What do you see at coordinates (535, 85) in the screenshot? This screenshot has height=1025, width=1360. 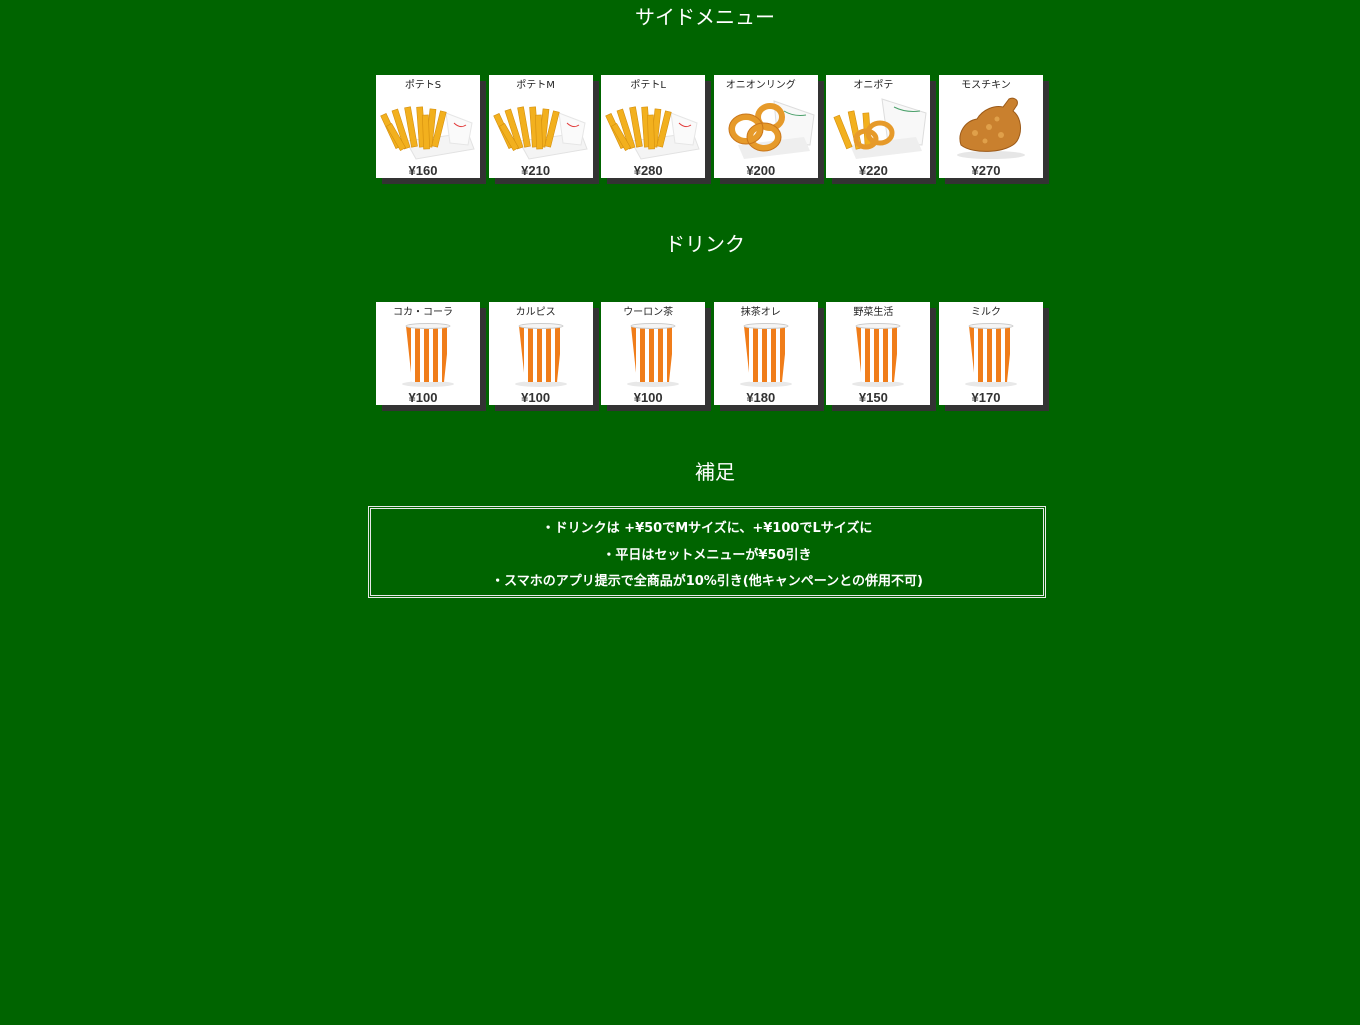 I see `item-name: ポテトM` at bounding box center [535, 85].